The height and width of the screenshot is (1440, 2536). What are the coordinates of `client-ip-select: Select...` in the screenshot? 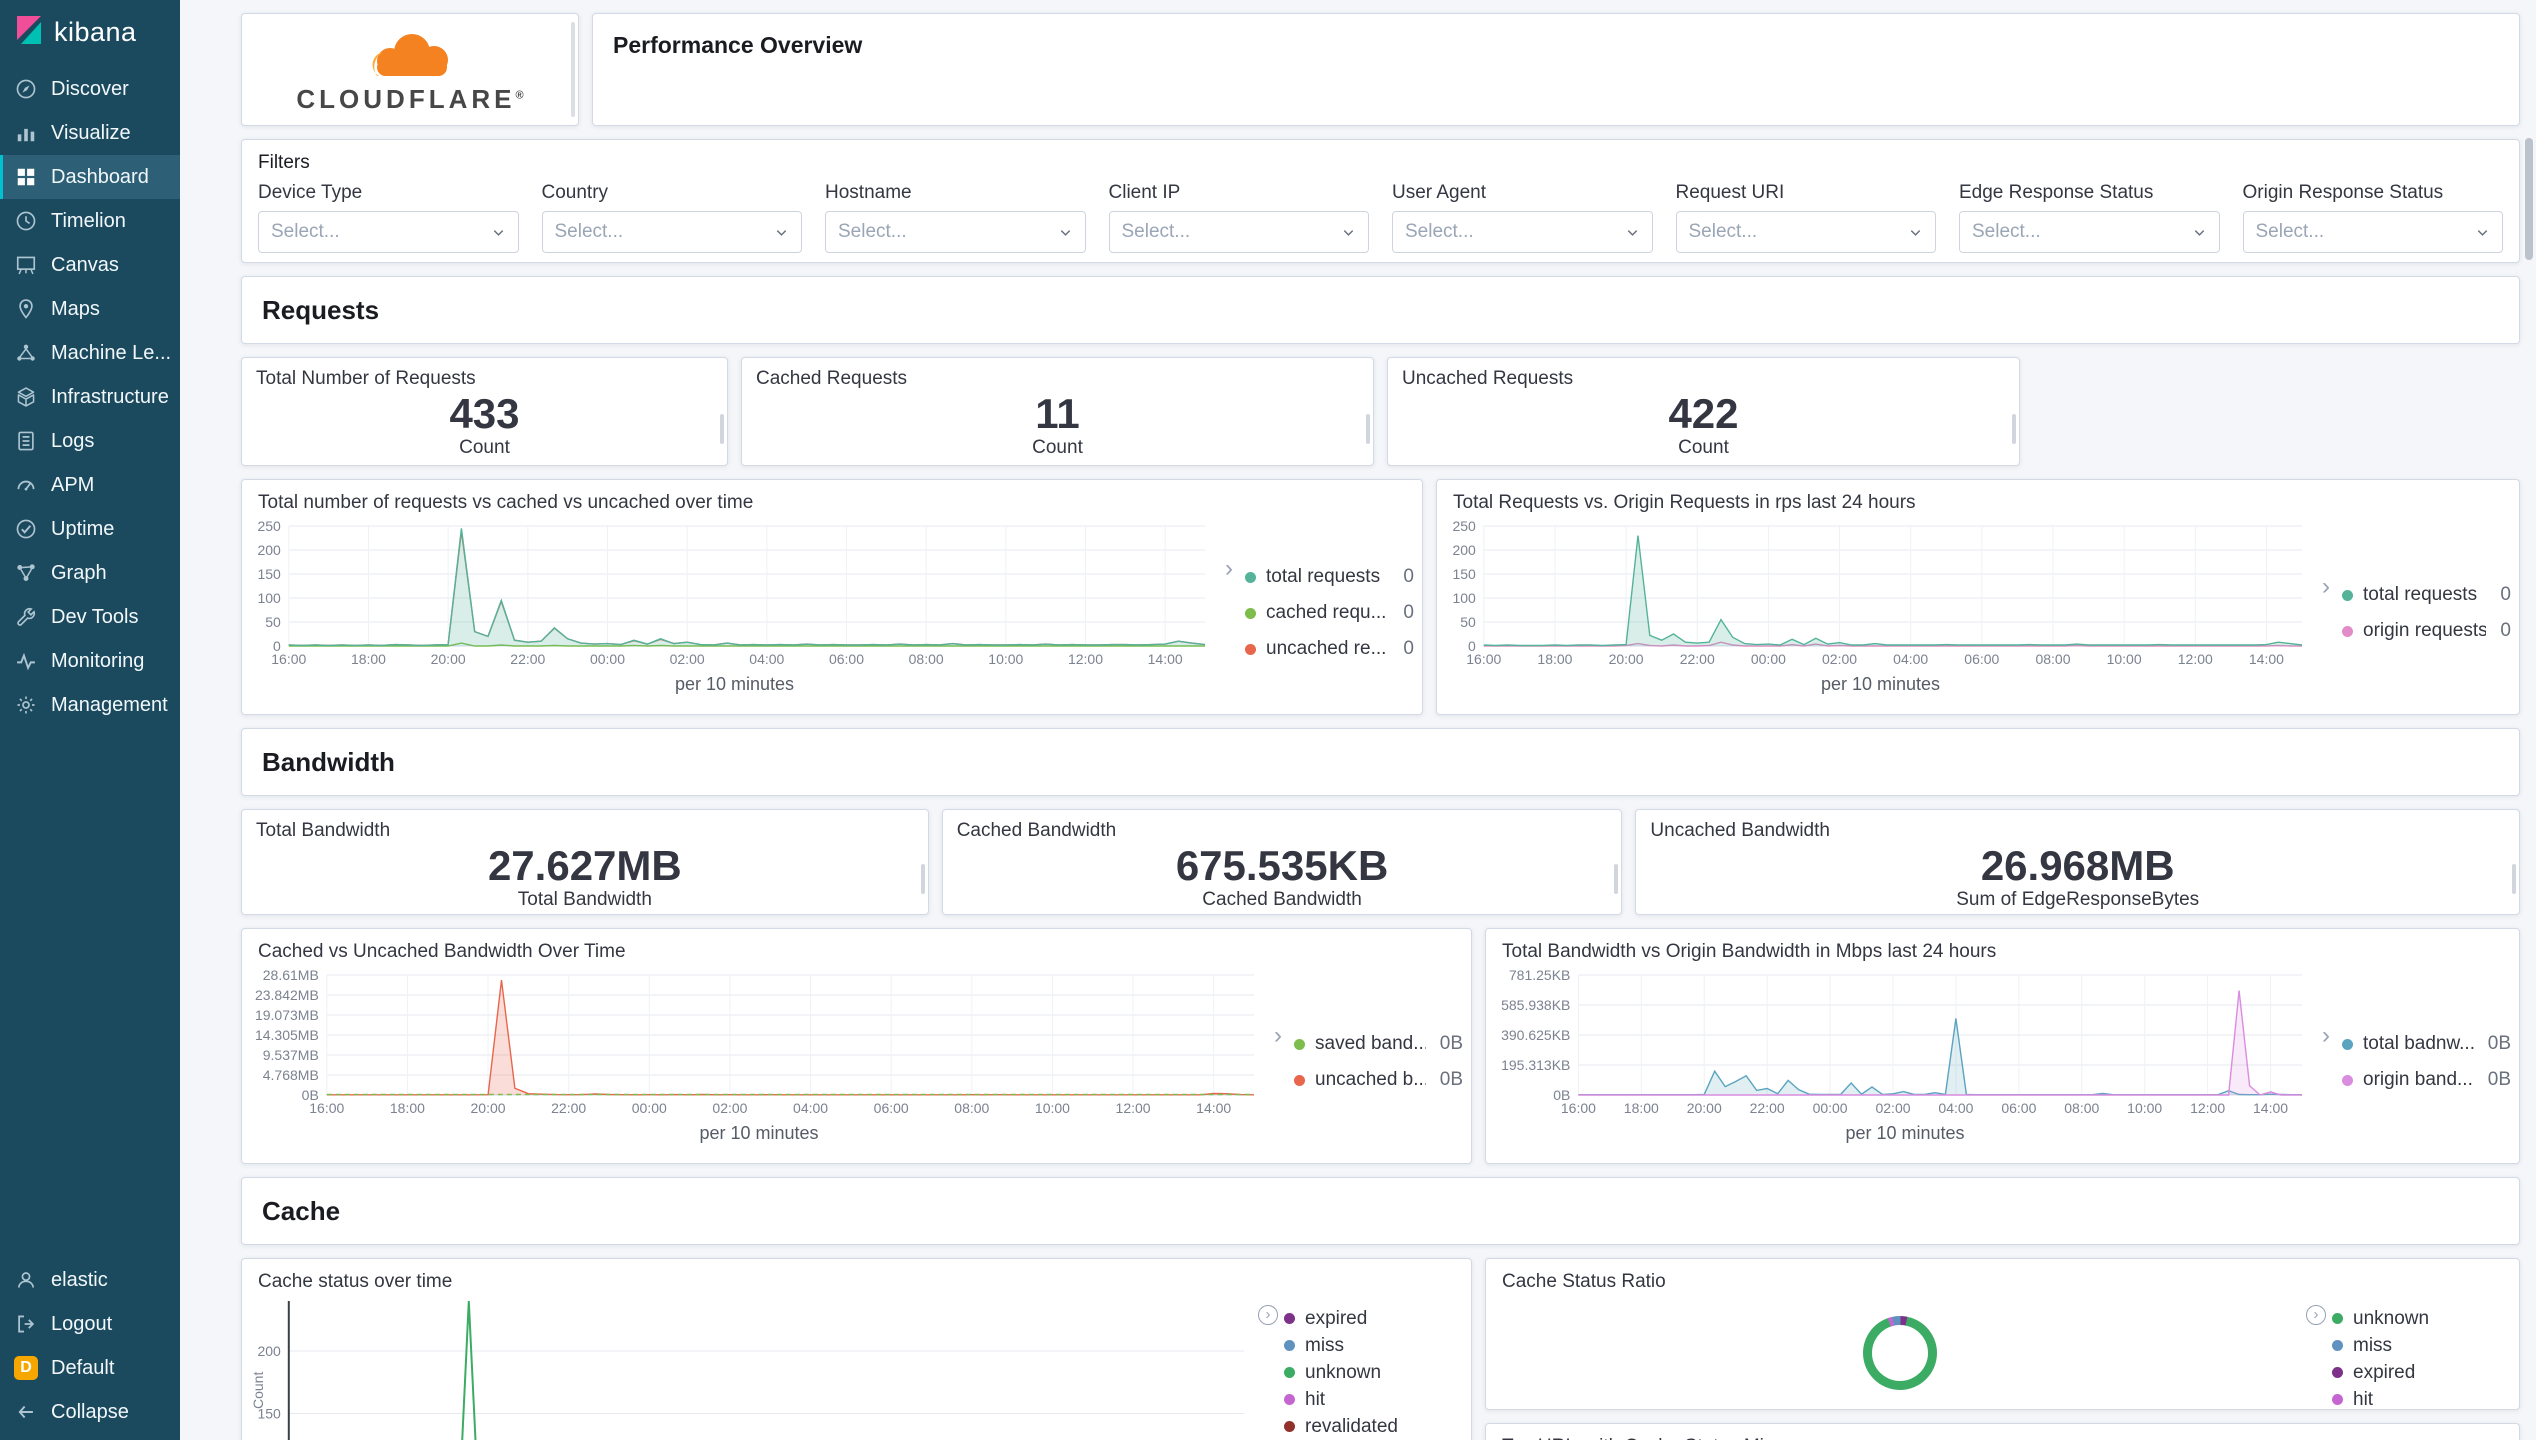 It's located at (1238, 232).